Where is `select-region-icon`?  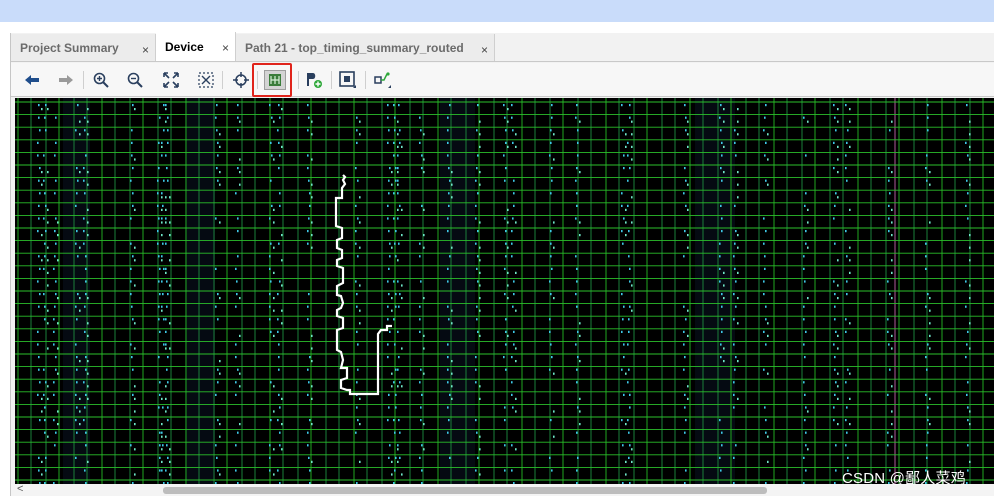 select-region-icon is located at coordinates (348, 80).